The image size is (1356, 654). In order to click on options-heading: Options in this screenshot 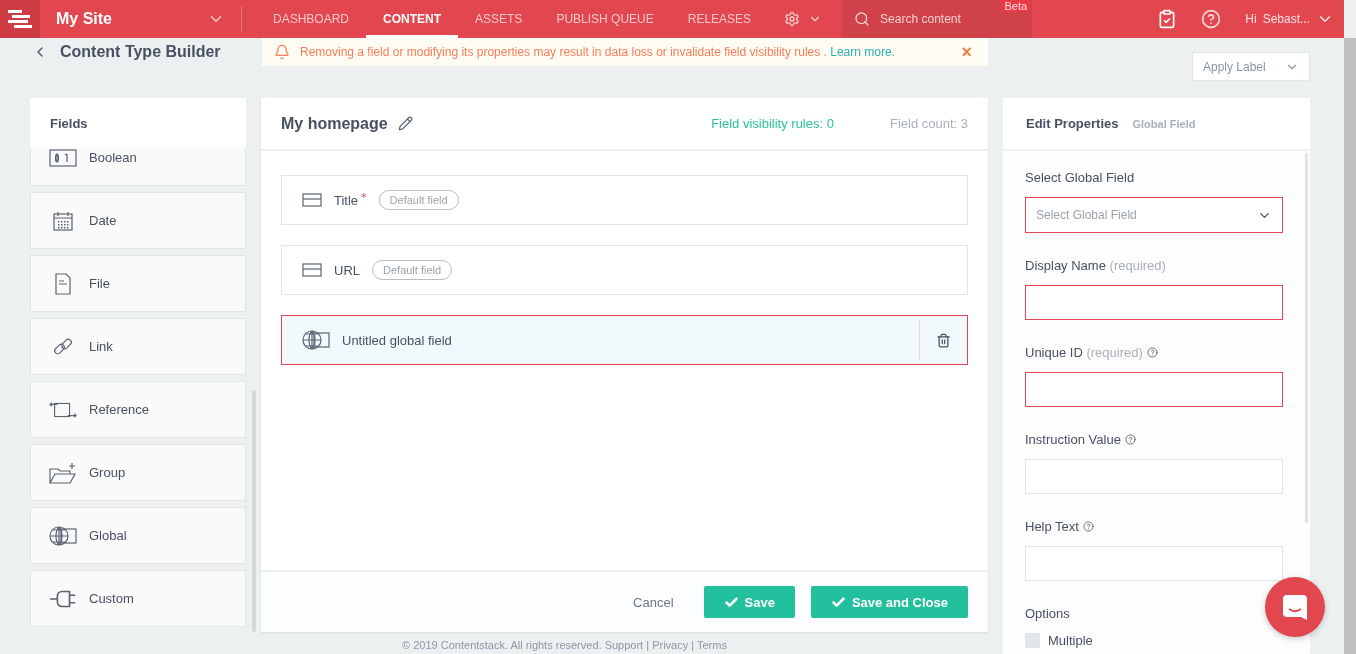, I will do `click(1047, 613)`.